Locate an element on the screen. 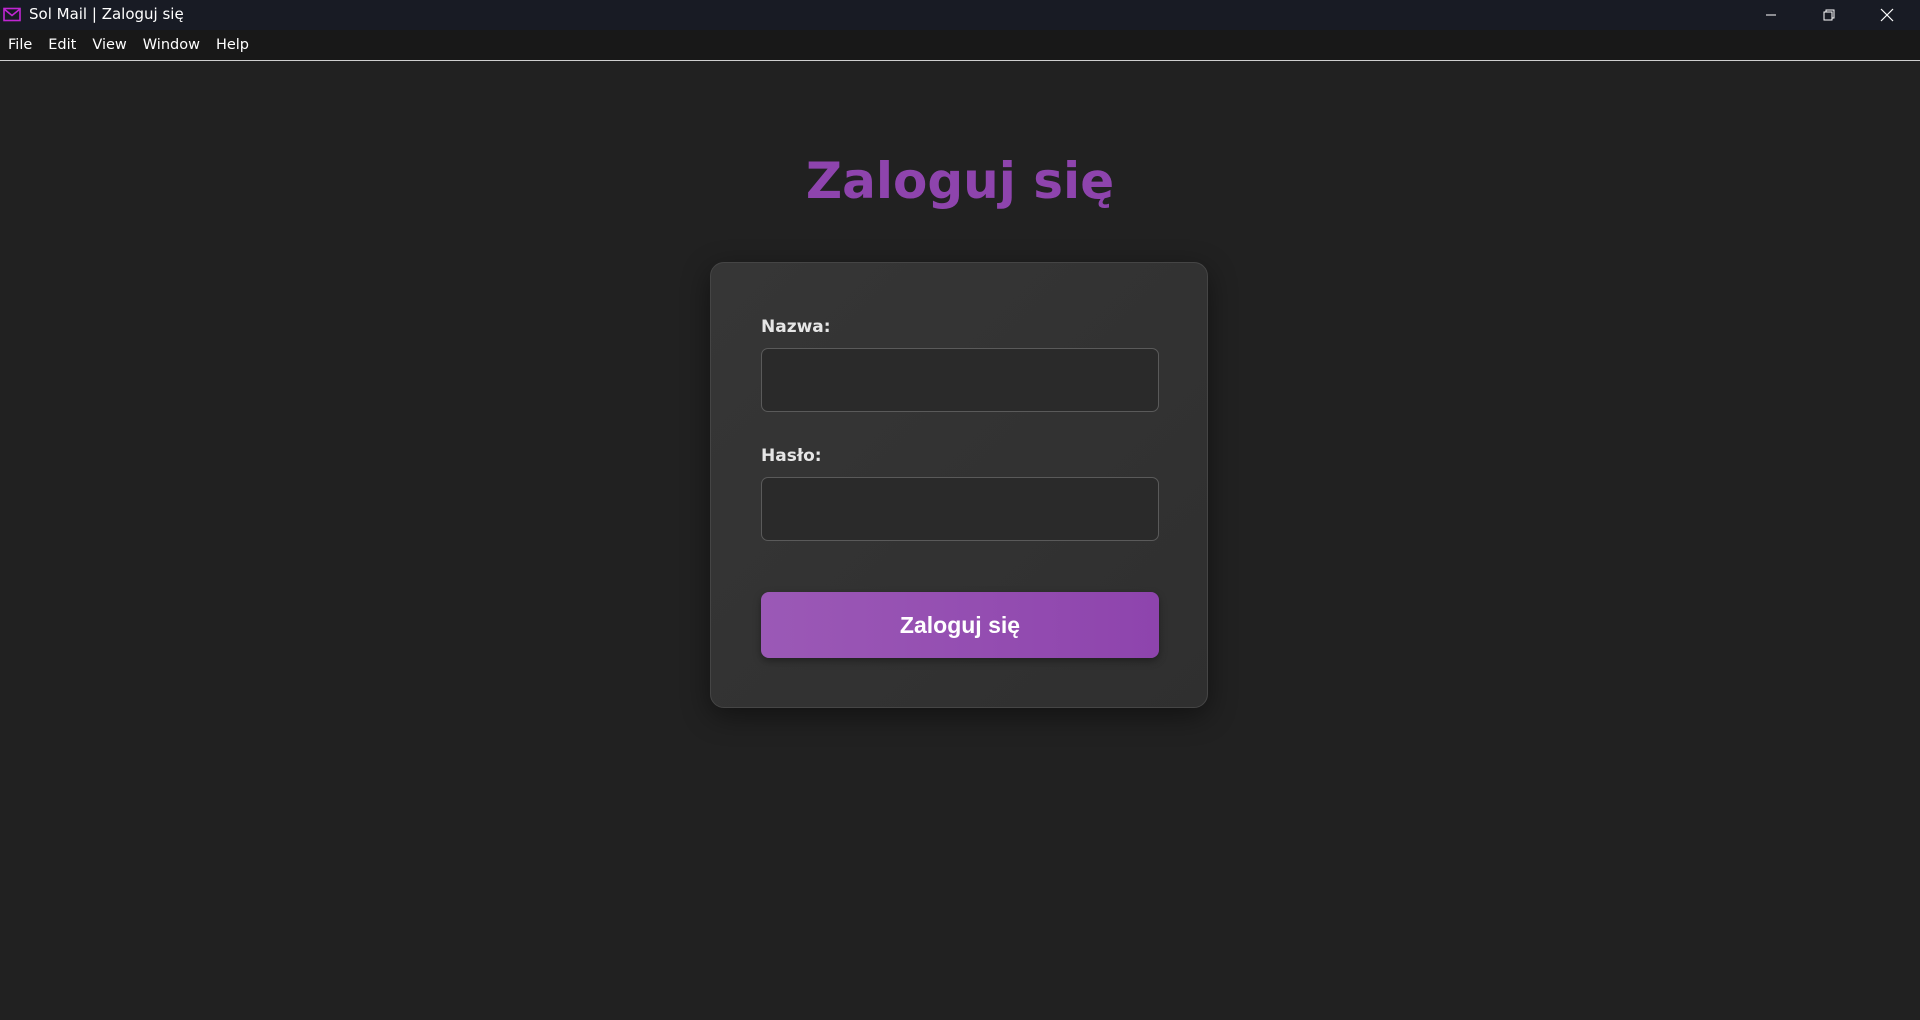  close-button is located at coordinates (1887, 15).